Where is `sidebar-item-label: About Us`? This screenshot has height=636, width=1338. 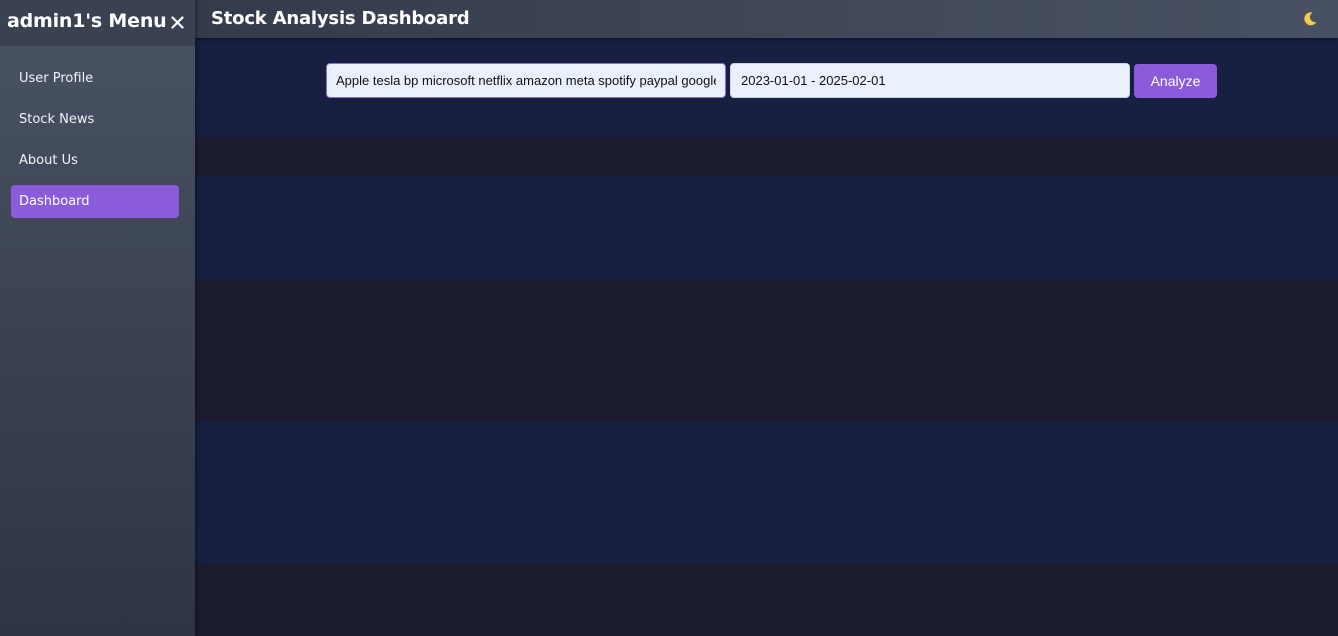
sidebar-item-label: About Us is located at coordinates (48, 160).